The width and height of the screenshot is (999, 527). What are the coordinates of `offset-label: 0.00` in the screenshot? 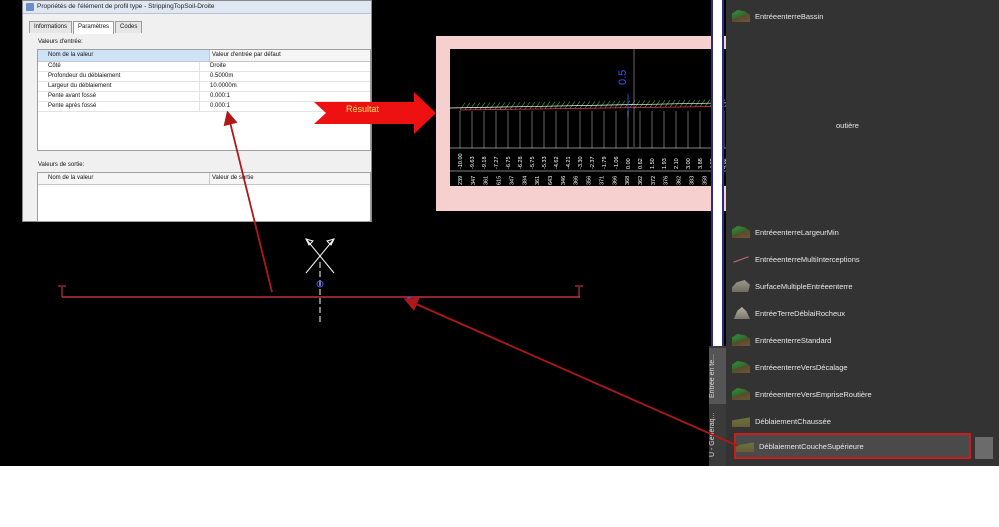 It's located at (629, 163).